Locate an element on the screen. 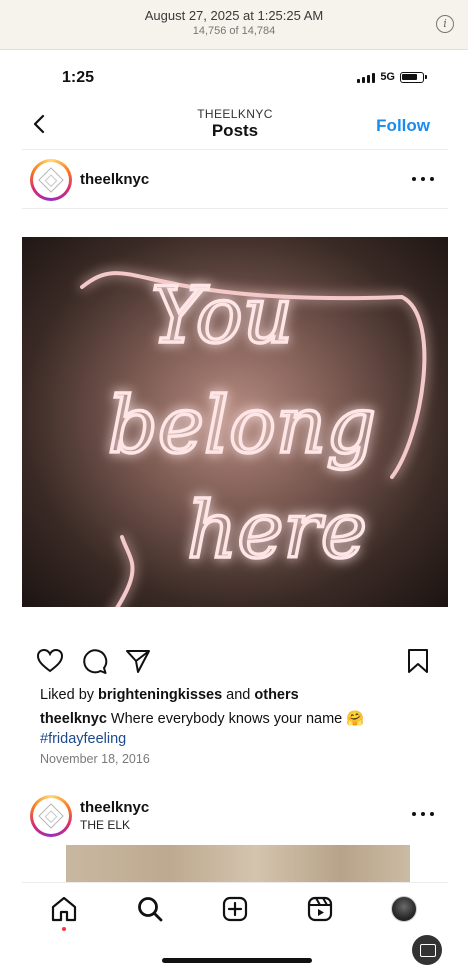  heart-icon is located at coordinates (50, 661).